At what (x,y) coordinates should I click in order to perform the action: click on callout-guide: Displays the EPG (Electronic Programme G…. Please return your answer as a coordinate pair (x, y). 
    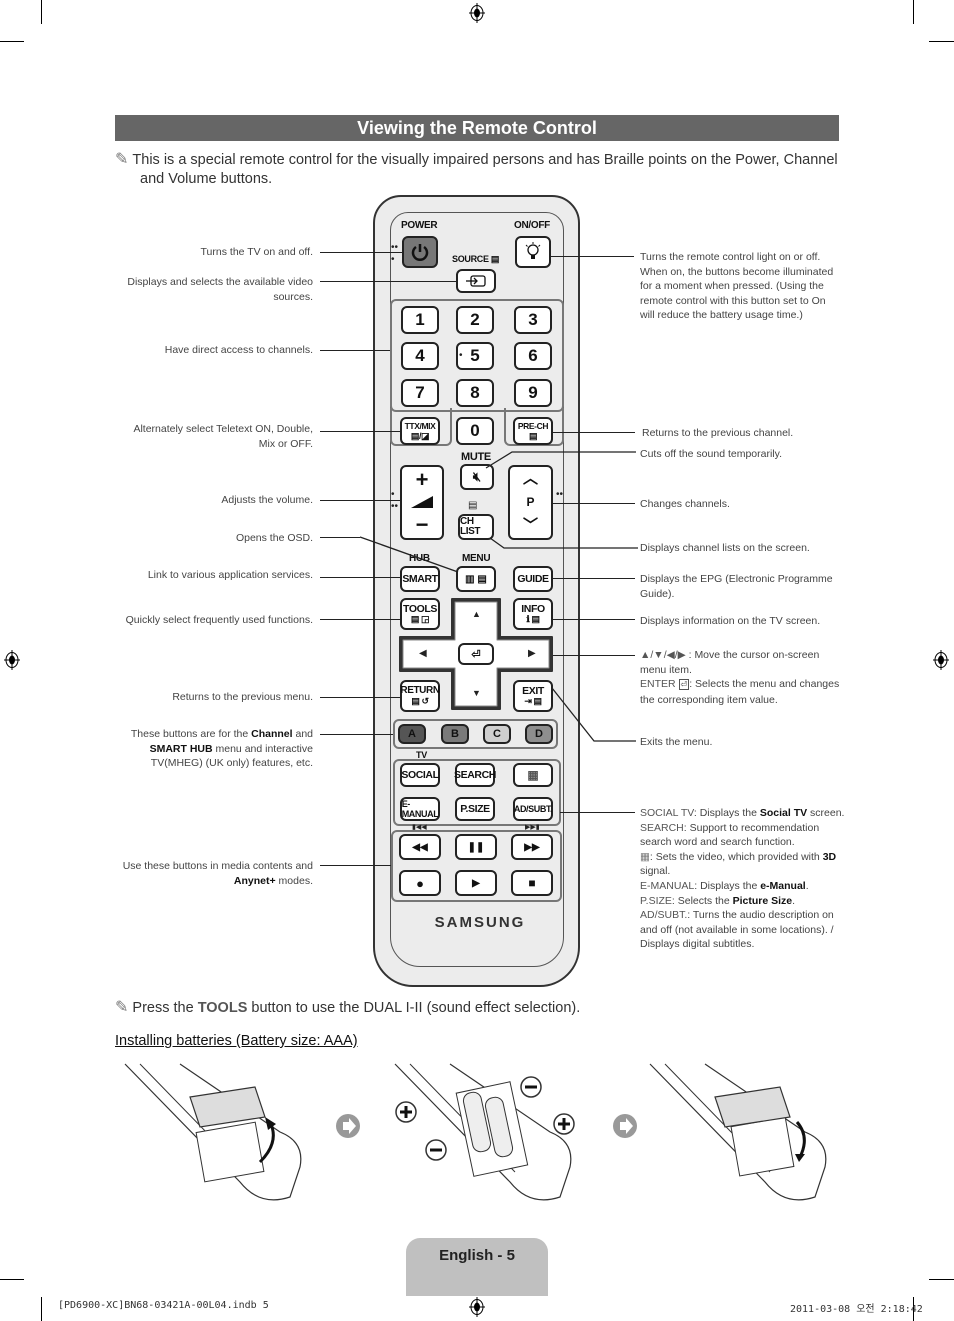
    Looking at the image, I should click on (736, 586).